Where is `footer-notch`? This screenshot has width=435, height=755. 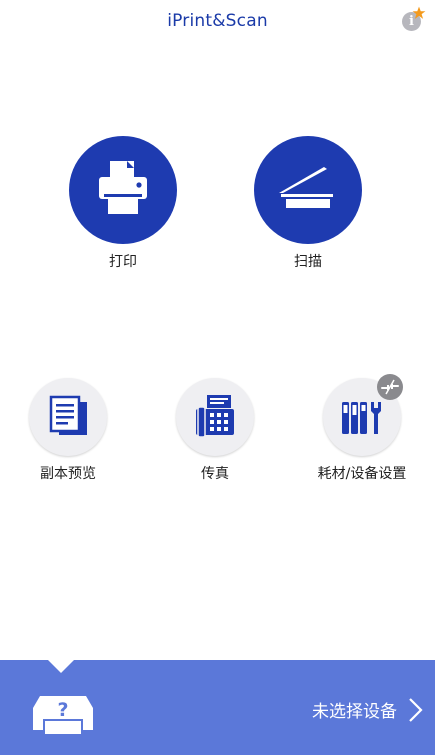
footer-notch is located at coordinates (61, 666).